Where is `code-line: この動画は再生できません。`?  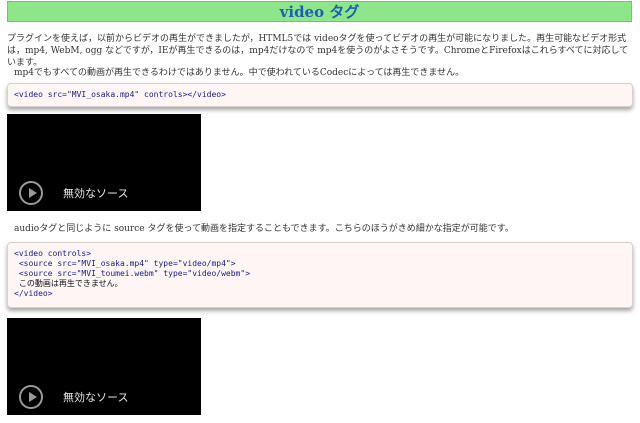
code-line: この動画は再生できません。 is located at coordinates (68, 283).